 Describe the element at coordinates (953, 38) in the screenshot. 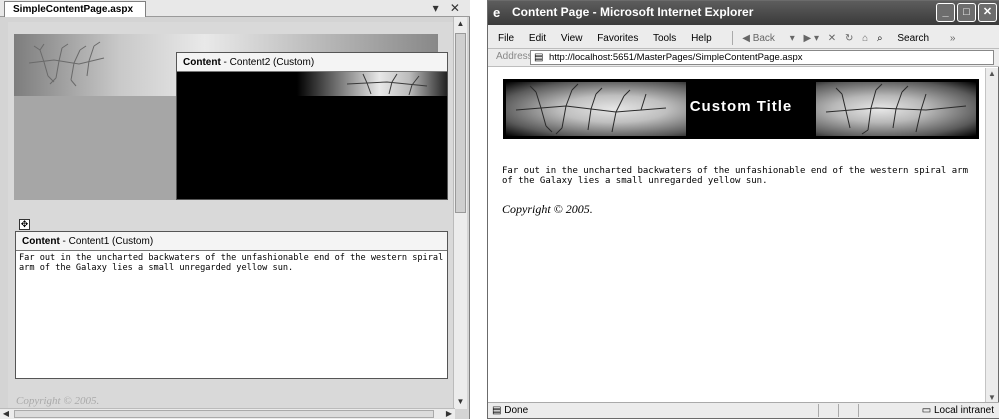

I see `toolbar-overflow-icon: »` at that location.